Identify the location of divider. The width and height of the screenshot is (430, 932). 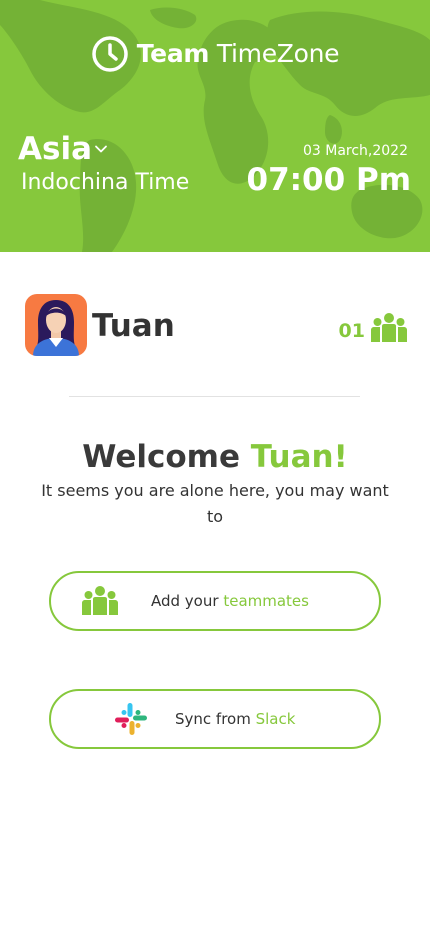
(214, 396).